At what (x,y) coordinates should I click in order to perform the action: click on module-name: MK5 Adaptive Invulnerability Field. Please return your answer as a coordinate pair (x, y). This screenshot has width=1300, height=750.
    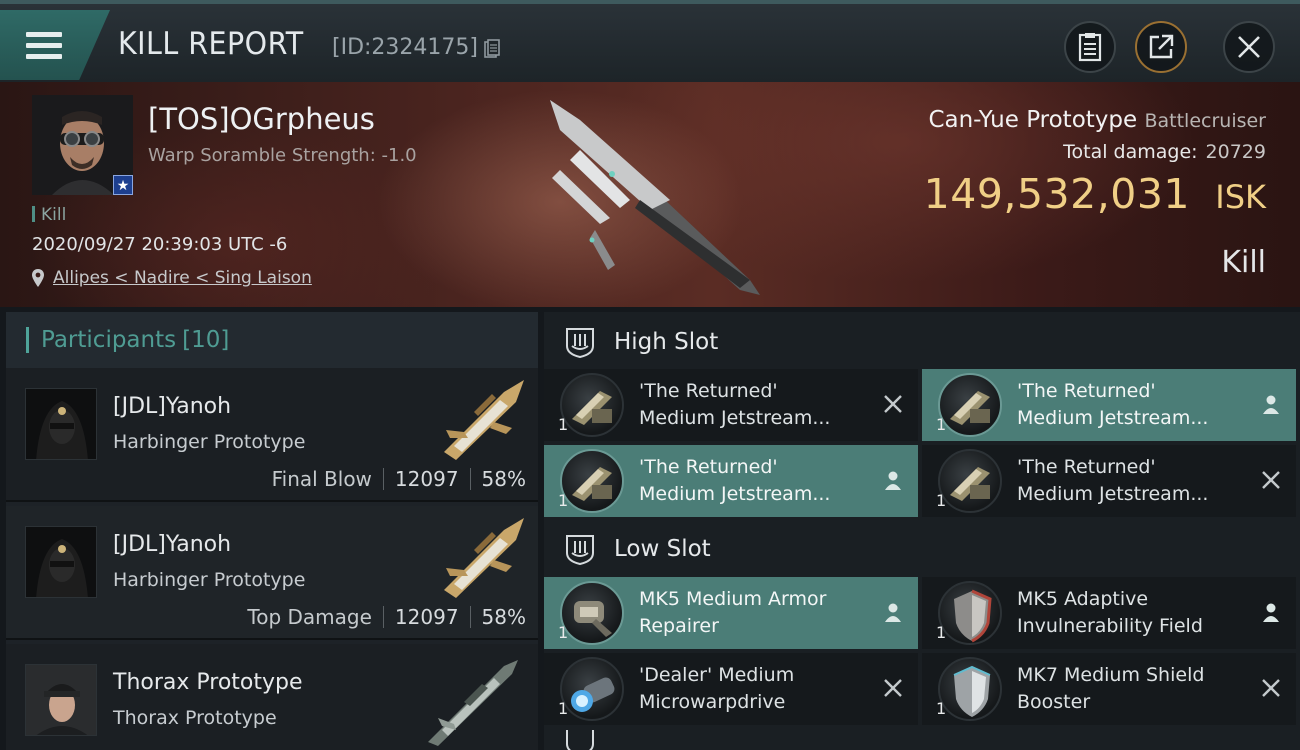
    Looking at the image, I should click on (1110, 612).